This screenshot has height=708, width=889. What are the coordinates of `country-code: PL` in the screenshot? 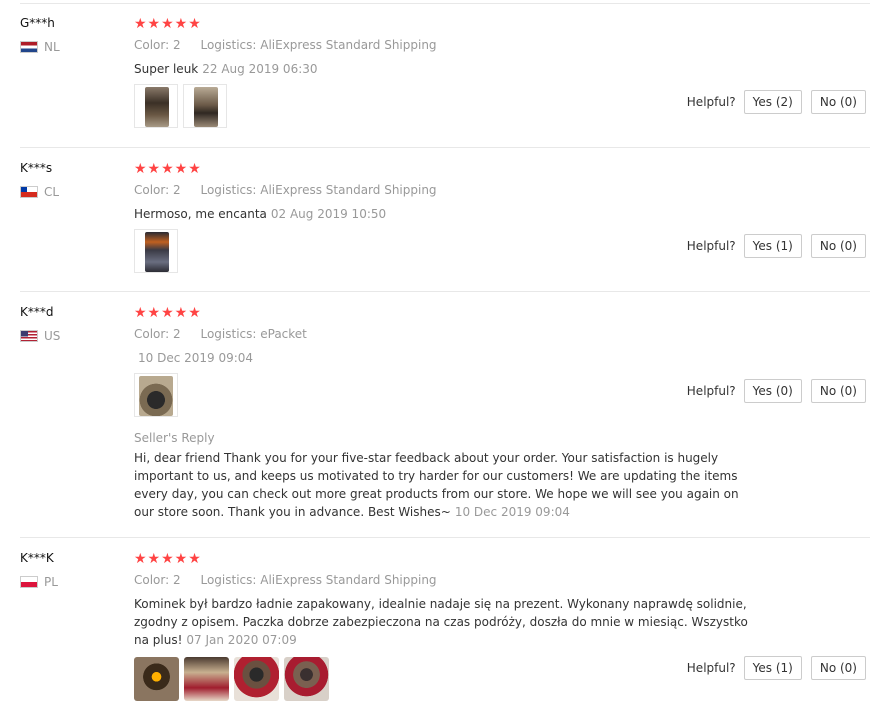 It's located at (51, 582).